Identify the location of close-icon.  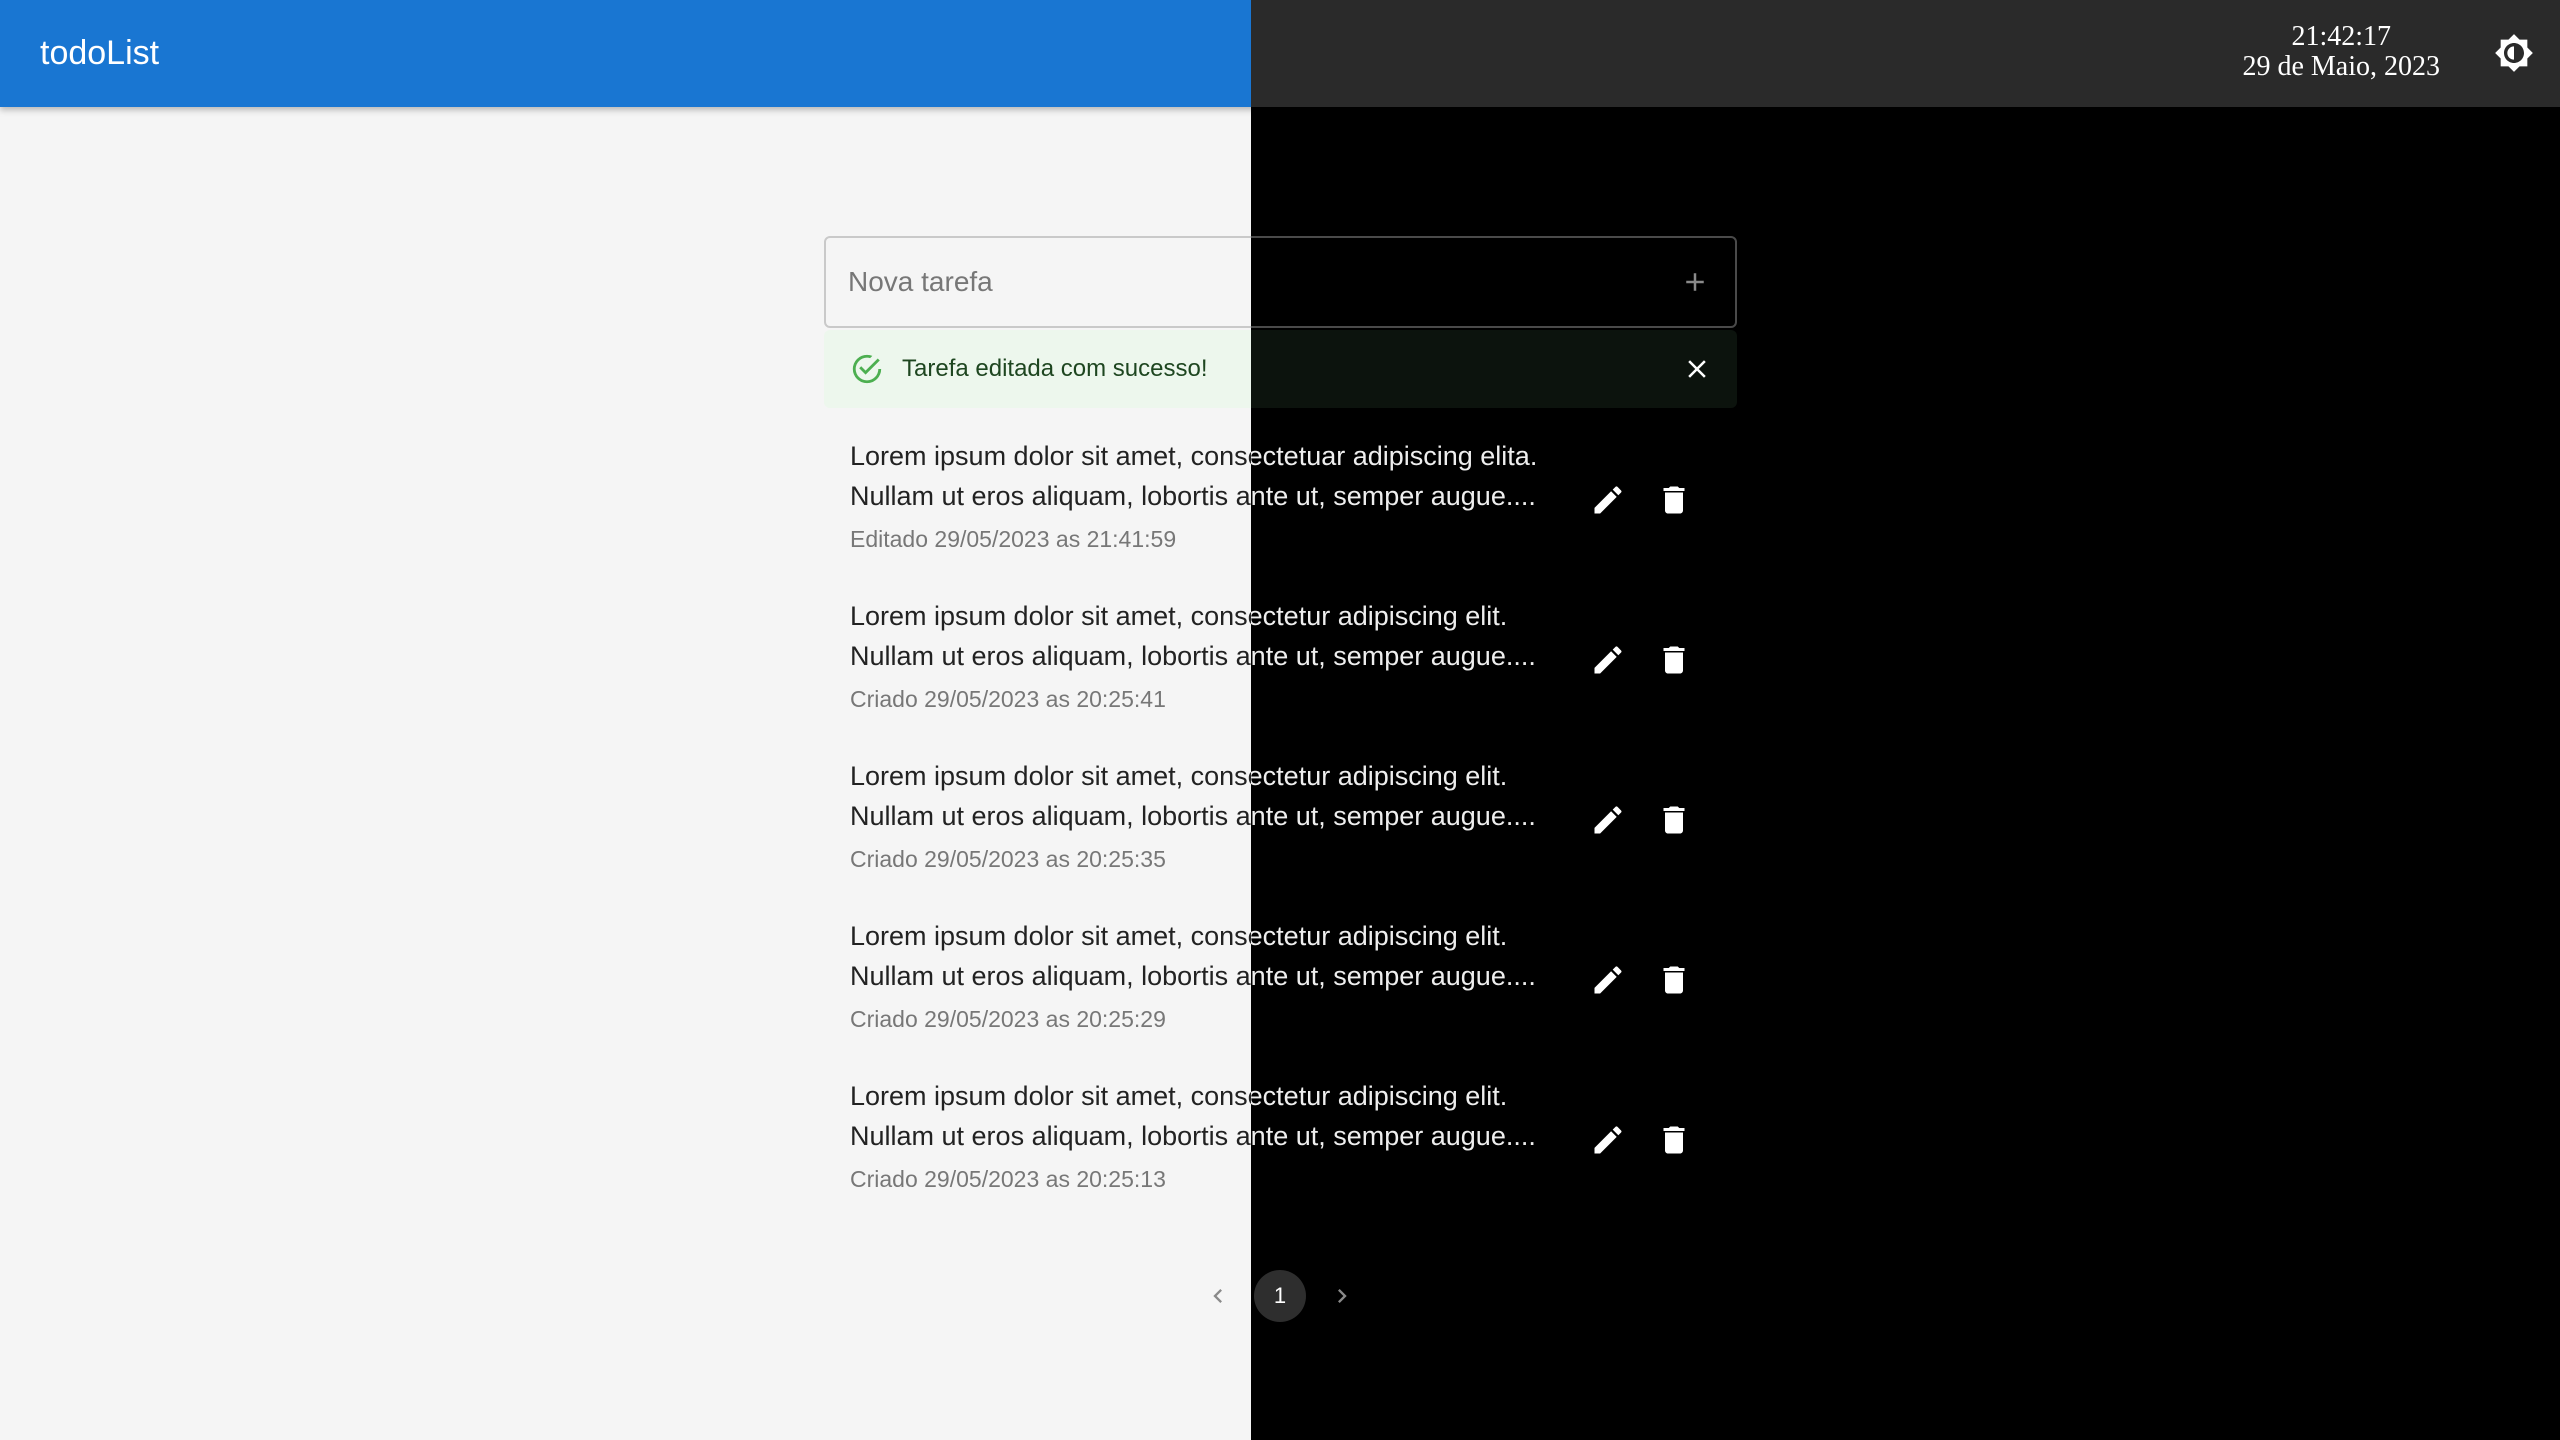
(1697, 369).